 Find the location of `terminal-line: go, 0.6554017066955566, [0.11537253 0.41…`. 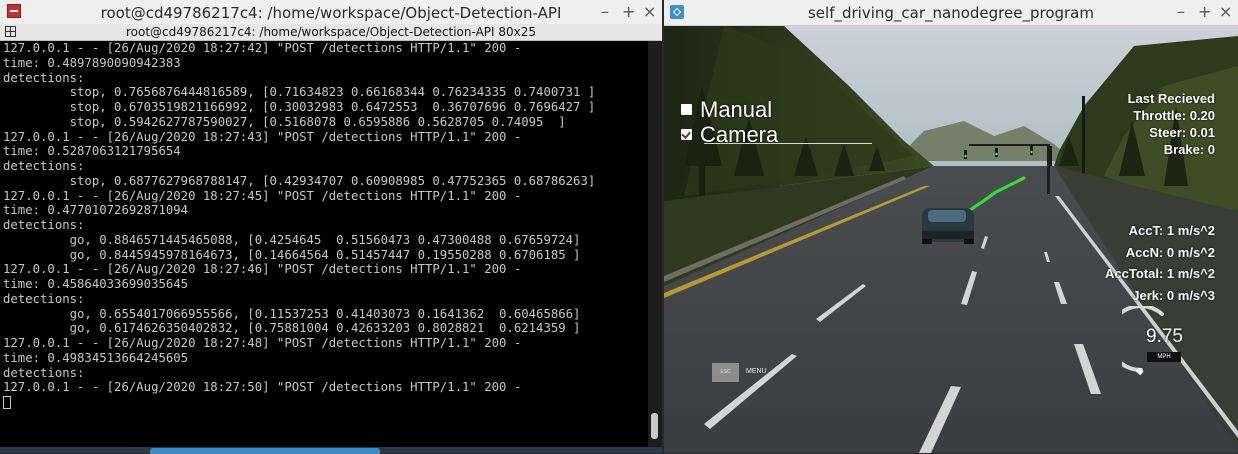

terminal-line: go, 0.6554017066955566, [0.11537253 0.41… is located at coordinates (292, 313).